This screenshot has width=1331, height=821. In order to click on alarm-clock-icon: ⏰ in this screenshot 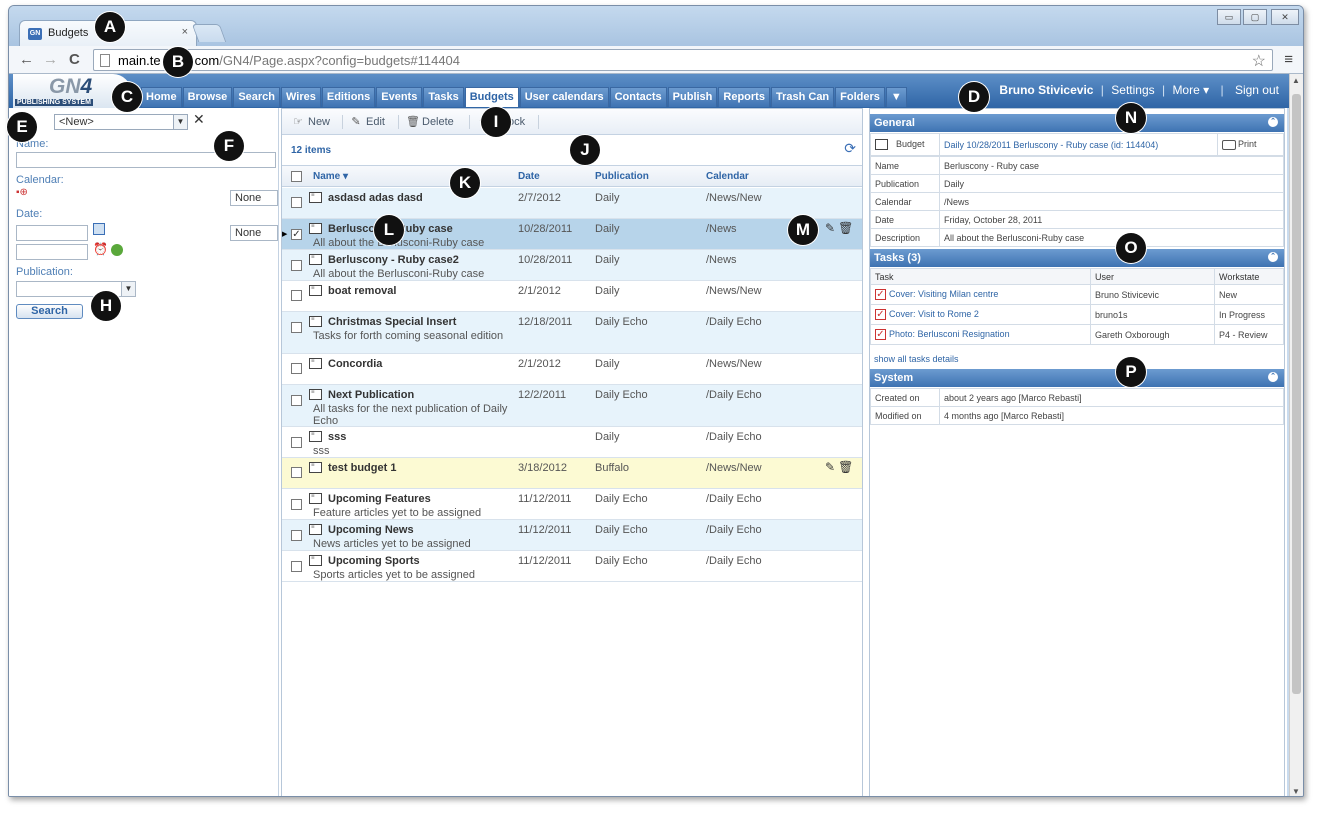, I will do `click(100, 249)`.